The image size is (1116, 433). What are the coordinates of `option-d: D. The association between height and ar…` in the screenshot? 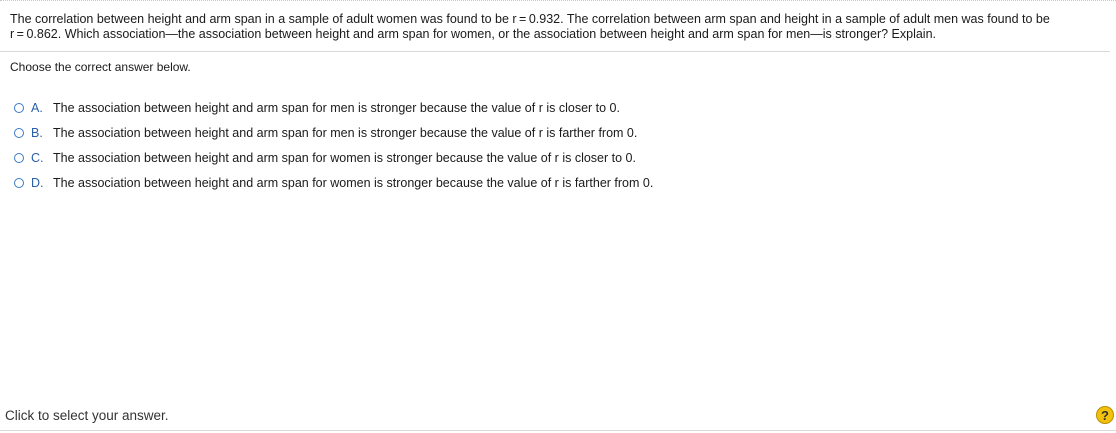 It's located at (333, 182).